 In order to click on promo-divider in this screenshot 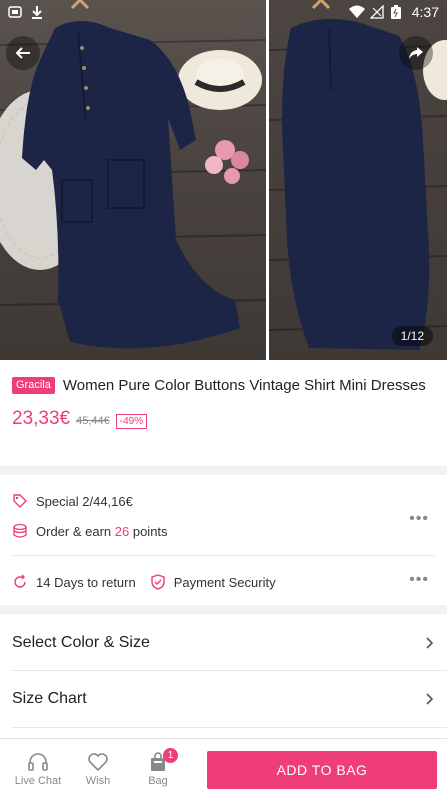, I will do `click(223, 555)`.